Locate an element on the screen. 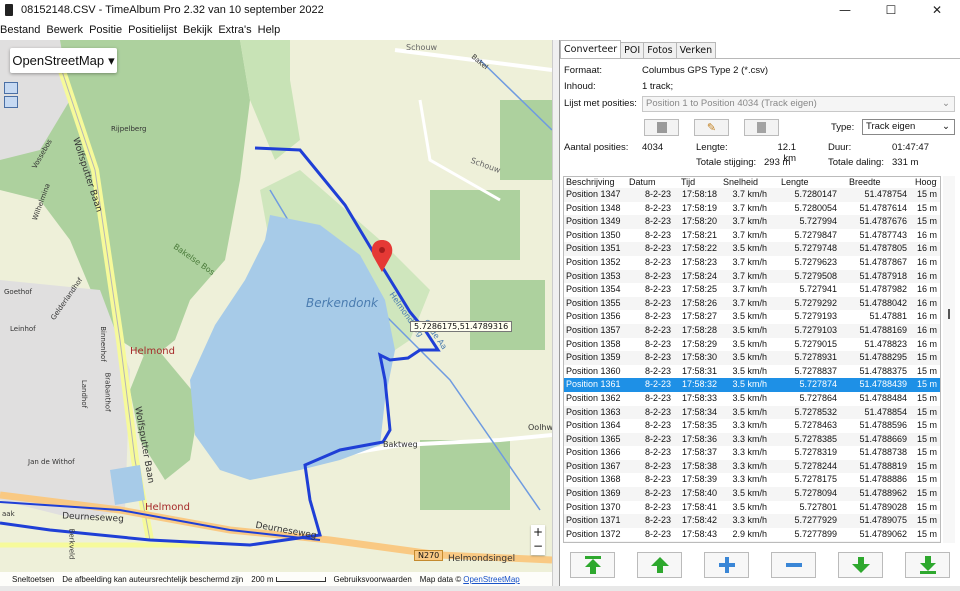 The image size is (960, 591). table-scrollbar is located at coordinates (949, 359).